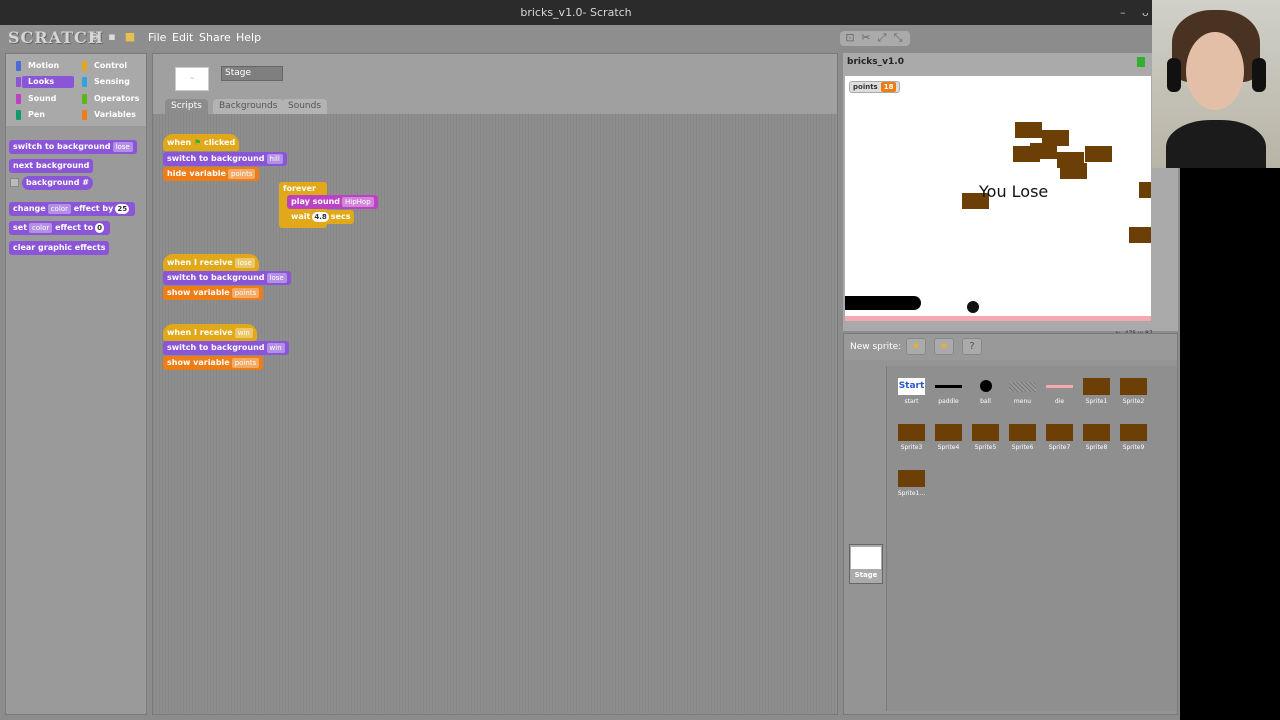  I want to click on stage-canvas: points 18 You Lose, so click(998, 198).